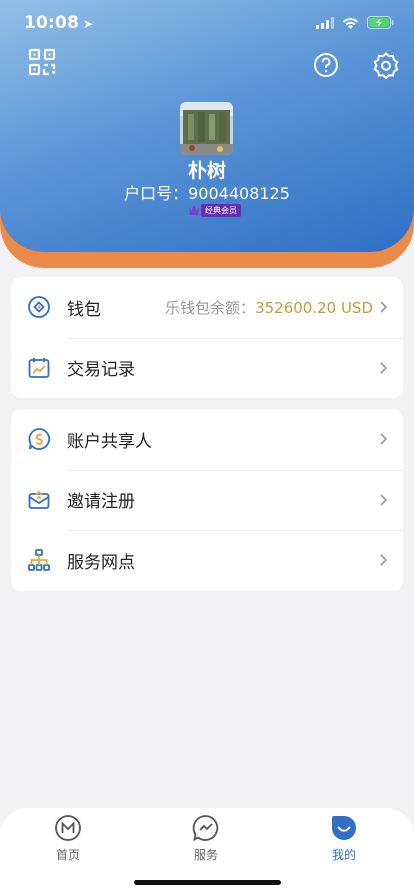 The height and width of the screenshot is (896, 414). What do you see at coordinates (101, 502) in the screenshot?
I see `invite-label: 邀请注册` at bounding box center [101, 502].